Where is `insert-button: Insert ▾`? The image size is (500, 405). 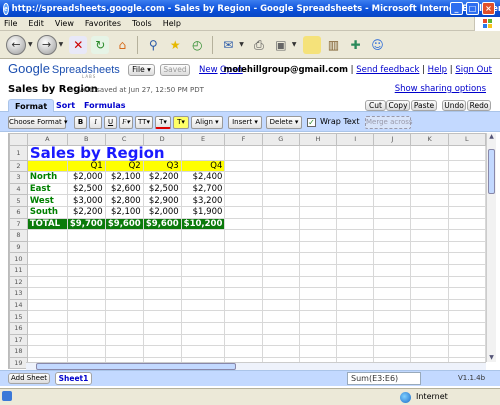
insert-button: Insert ▾ is located at coordinates (245, 122).